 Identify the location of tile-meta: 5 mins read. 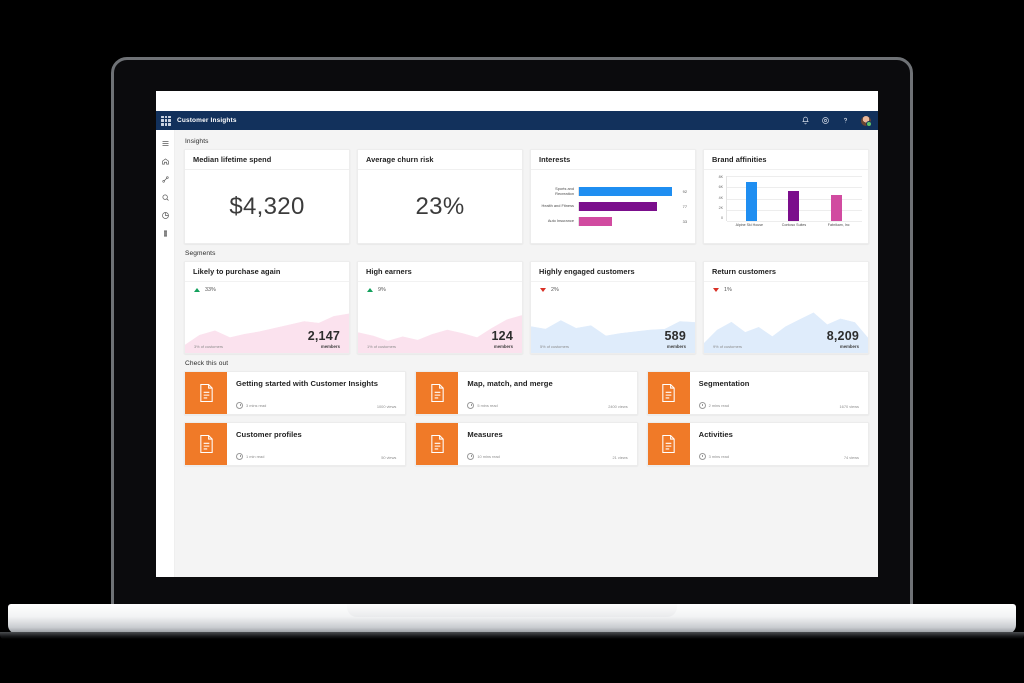
(482, 405).